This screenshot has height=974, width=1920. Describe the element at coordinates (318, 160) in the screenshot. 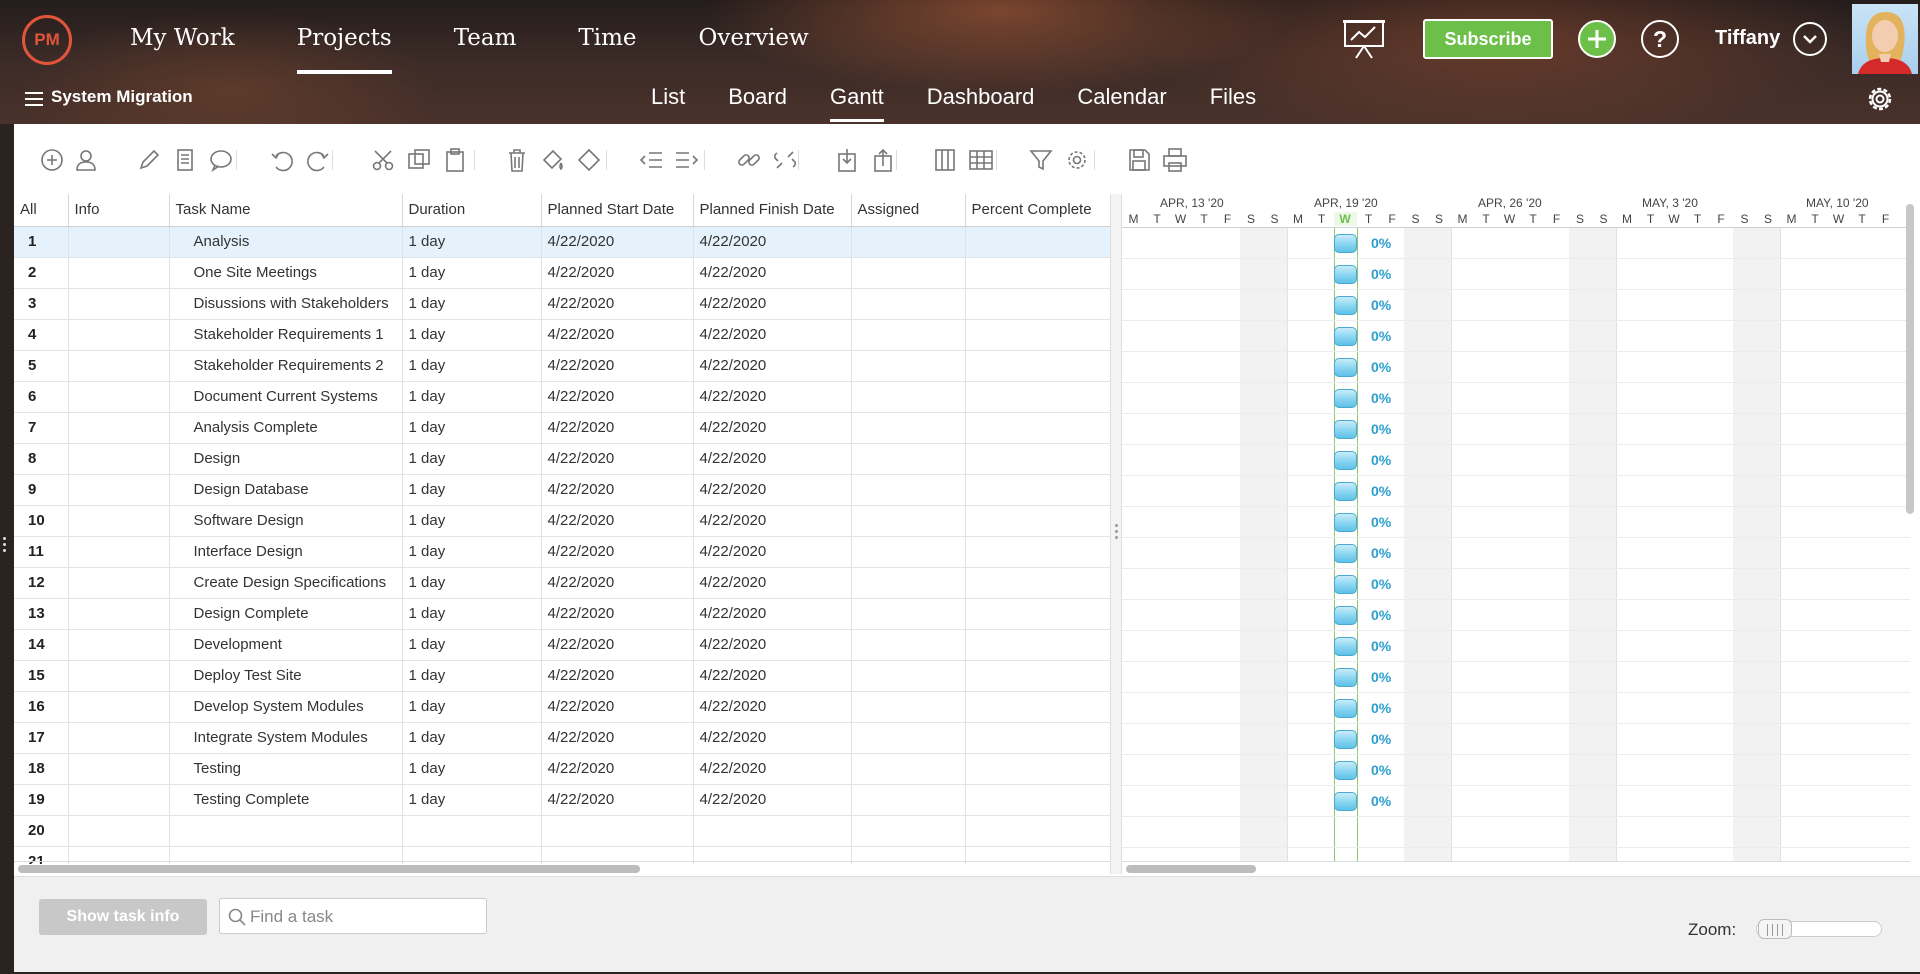

I see `redo-icon` at that location.